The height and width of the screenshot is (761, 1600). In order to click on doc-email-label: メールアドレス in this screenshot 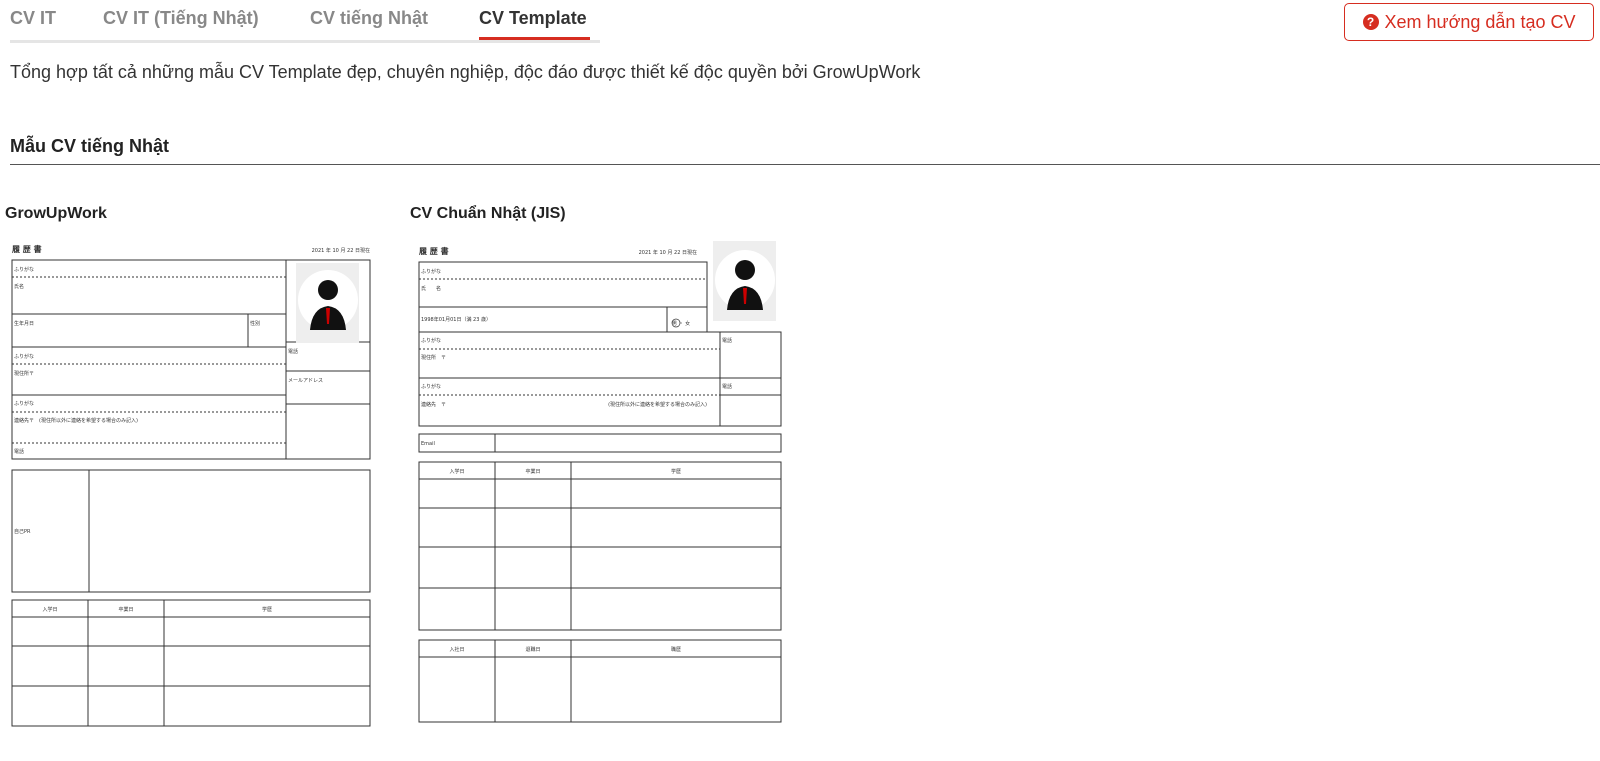, I will do `click(305, 381)`.